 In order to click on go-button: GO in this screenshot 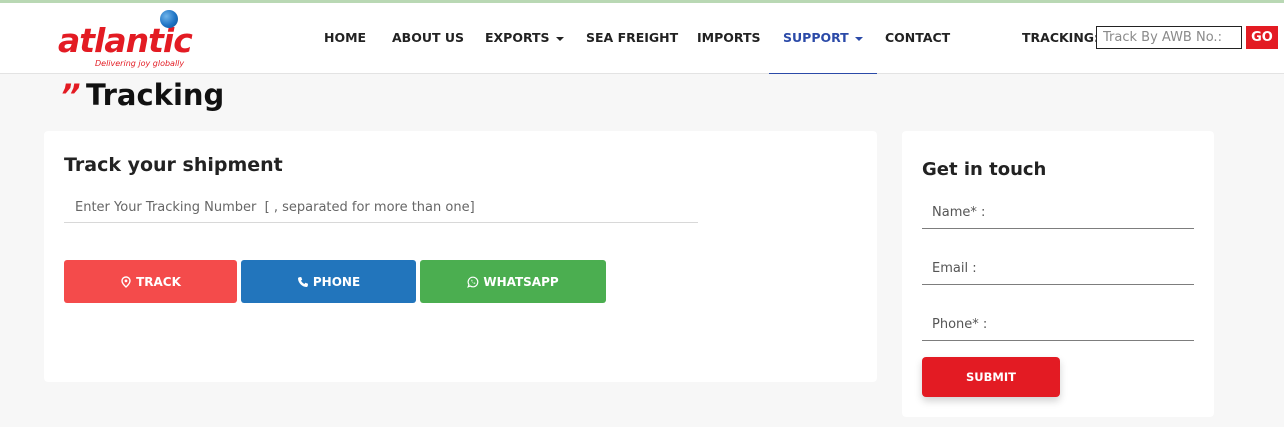, I will do `click(1262, 37)`.